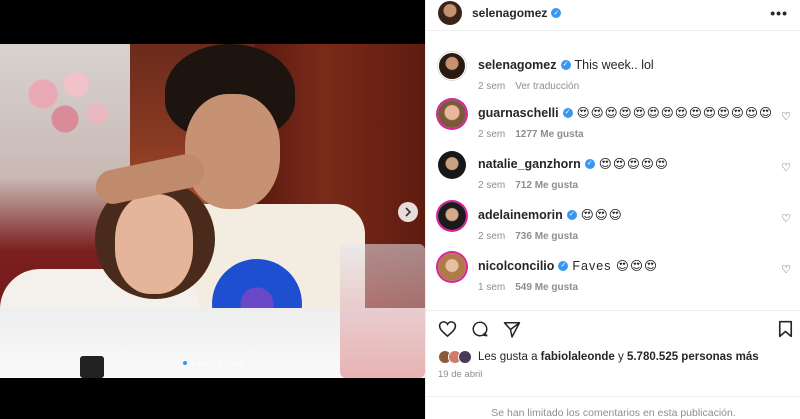 The height and width of the screenshot is (419, 800). Describe the element at coordinates (613, 310) in the screenshot. I see `actions-divider` at that location.